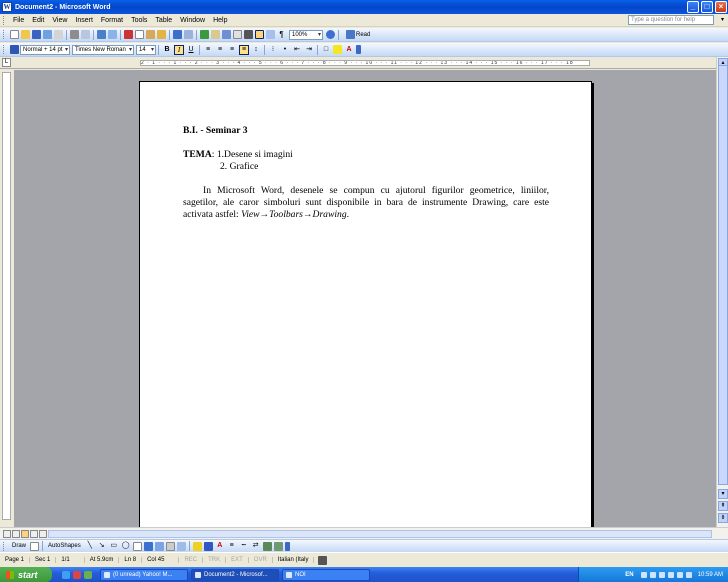 The height and width of the screenshot is (582, 728). I want to click on reading-view-icon, so click(43, 534).